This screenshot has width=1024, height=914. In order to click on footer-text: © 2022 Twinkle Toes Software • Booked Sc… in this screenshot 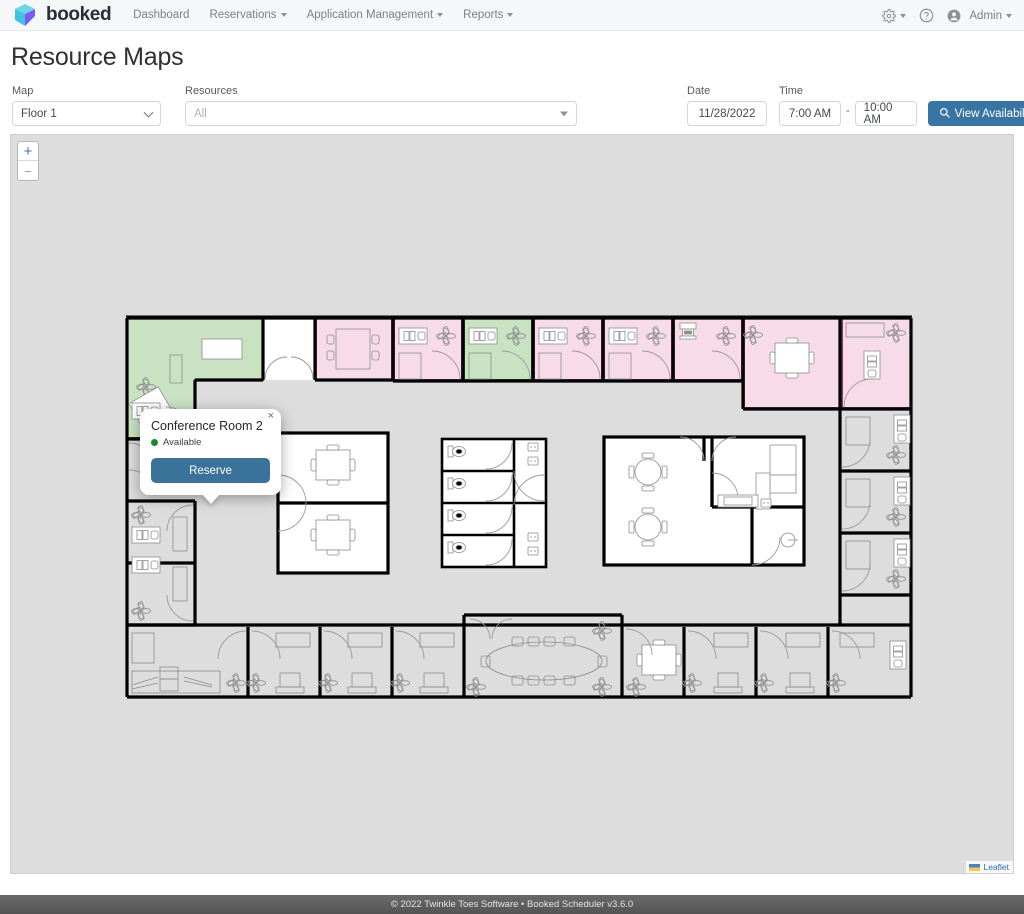, I will do `click(512, 904)`.